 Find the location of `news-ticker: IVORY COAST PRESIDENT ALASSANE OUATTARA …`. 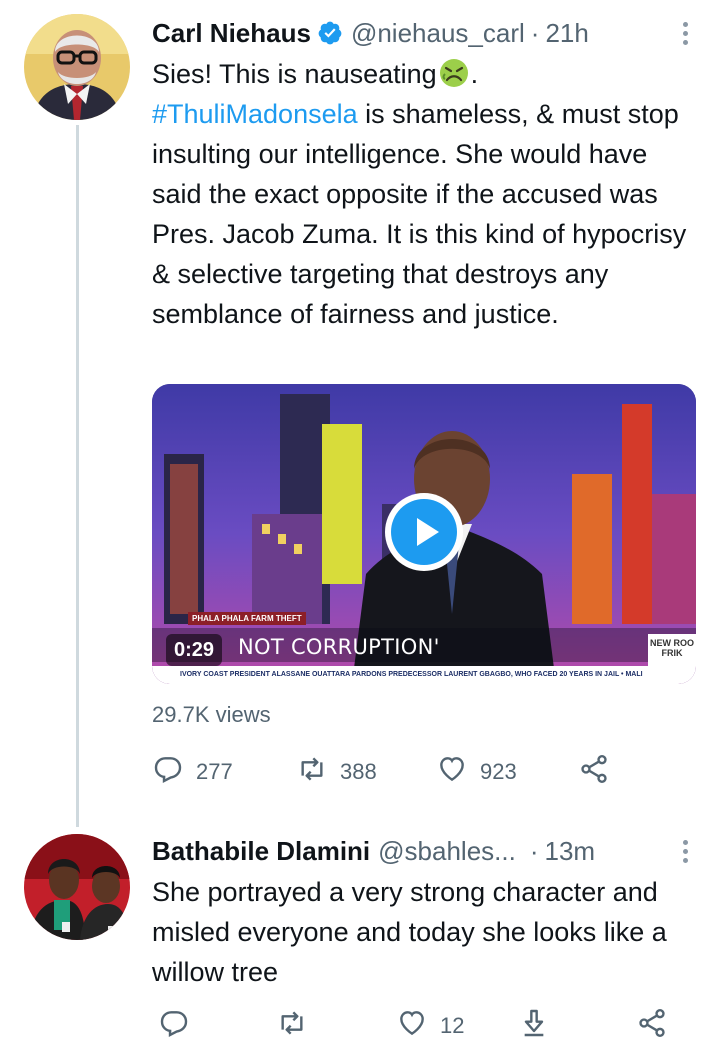

news-ticker: IVORY COAST PRESIDENT ALASSANE OUATTARA … is located at coordinates (424, 675).